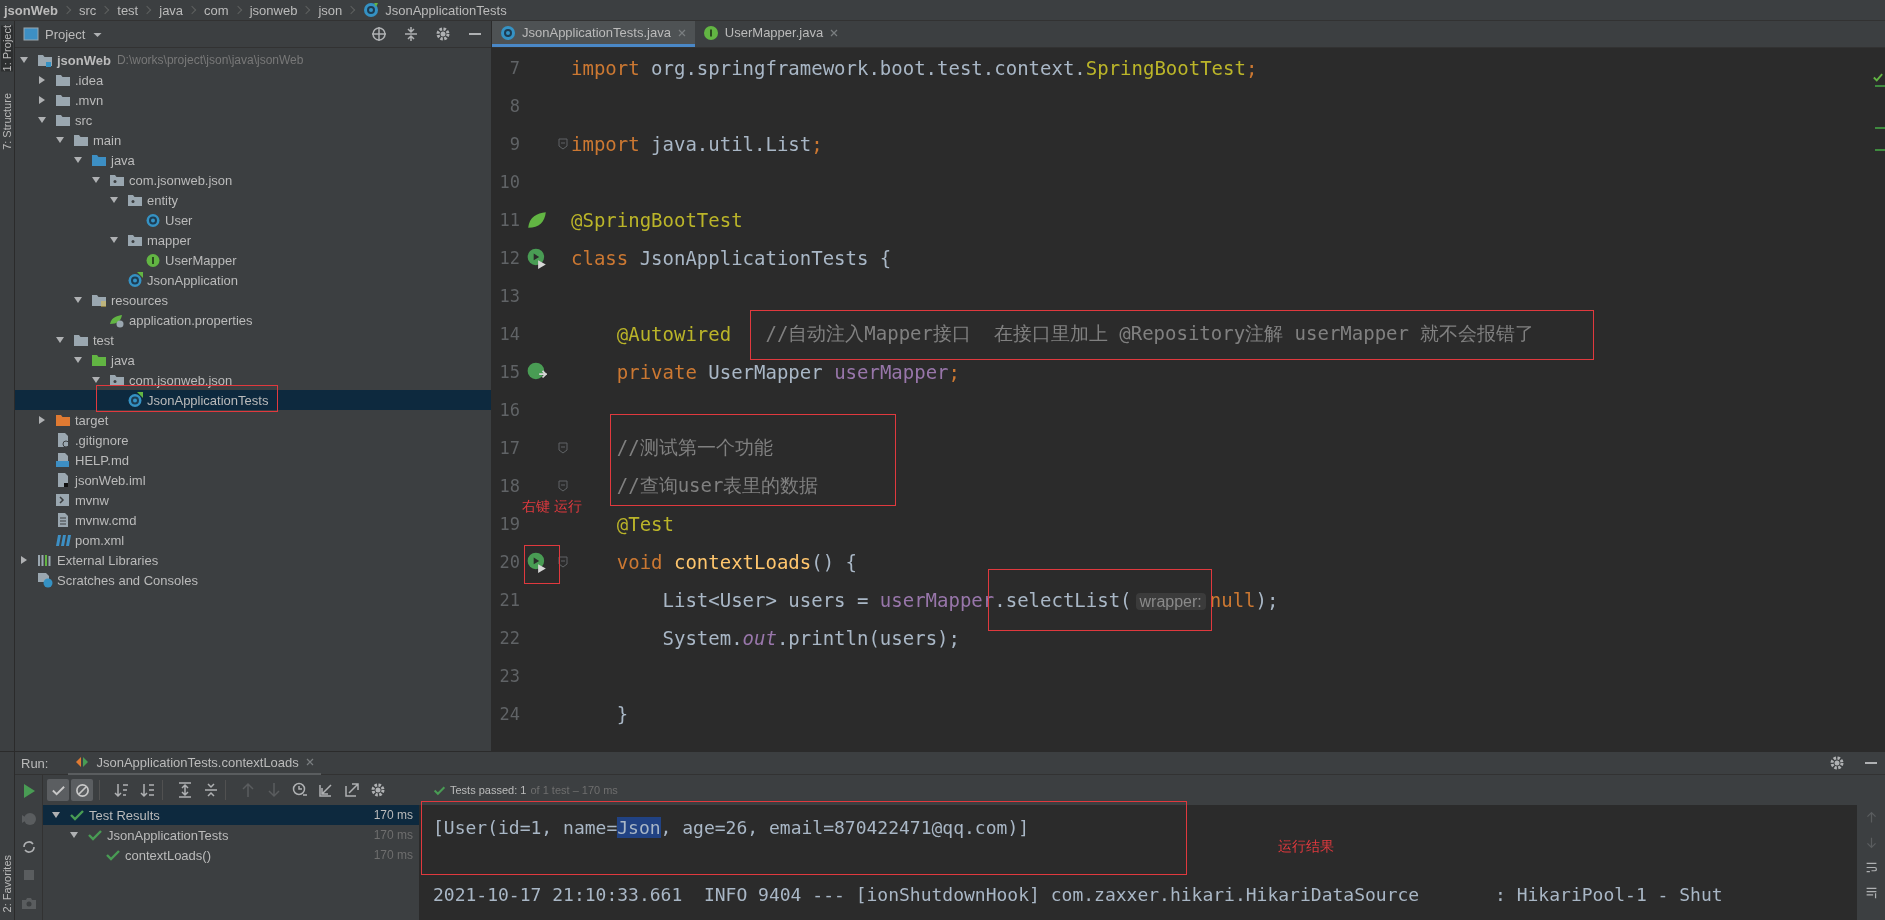  Describe the element at coordinates (253, 320) in the screenshot. I see `tree-item: application.properties` at that location.